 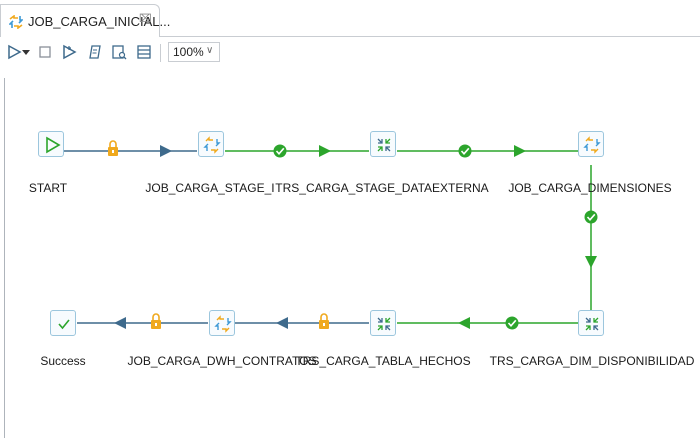 I want to click on node-label: START, so click(x=48, y=188).